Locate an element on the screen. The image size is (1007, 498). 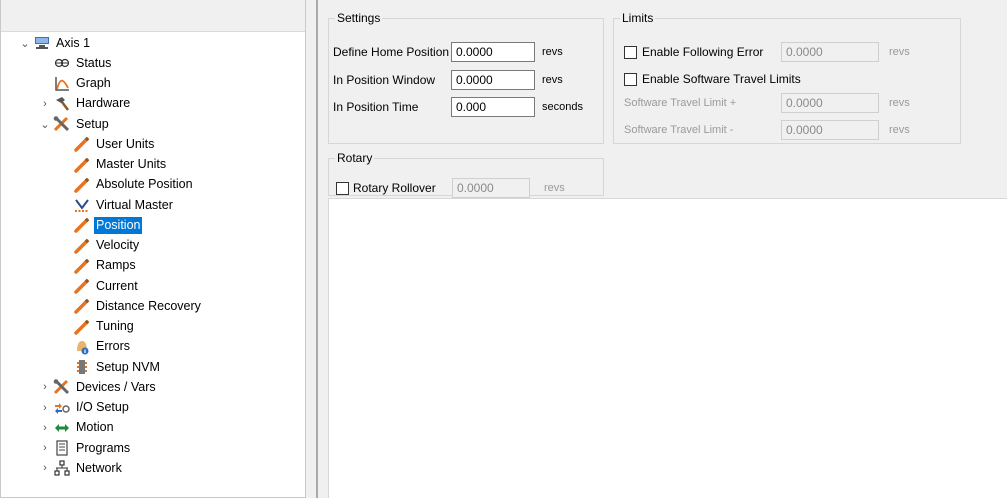
software-travel-row: Enable Software Travel Limits is located at coordinates (712, 79).